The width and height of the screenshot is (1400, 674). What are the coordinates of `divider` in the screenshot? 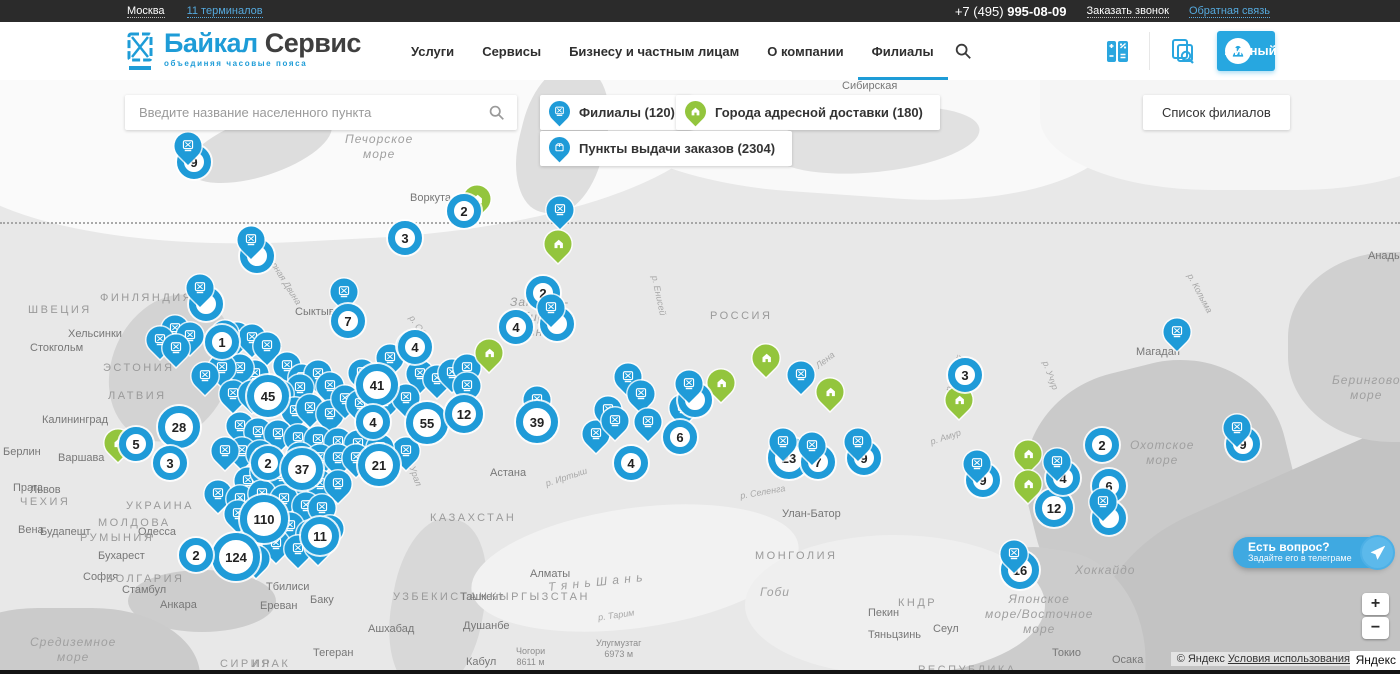 It's located at (1149, 51).